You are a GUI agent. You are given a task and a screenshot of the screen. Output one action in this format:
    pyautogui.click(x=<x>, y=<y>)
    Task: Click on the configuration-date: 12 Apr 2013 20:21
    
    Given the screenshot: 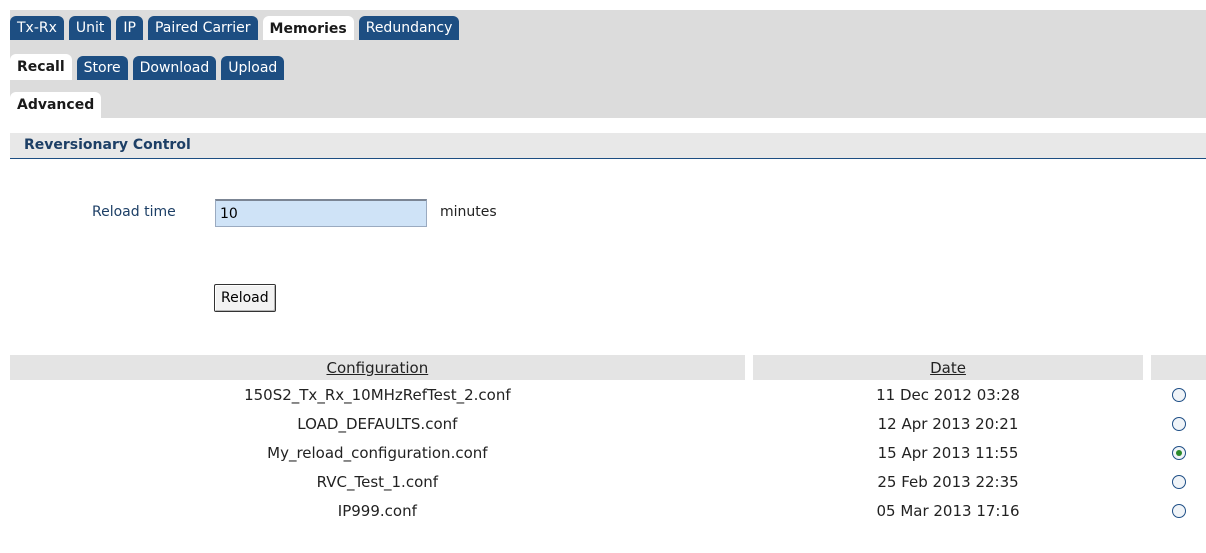 What is the action you would take?
    pyautogui.click(x=948, y=423)
    